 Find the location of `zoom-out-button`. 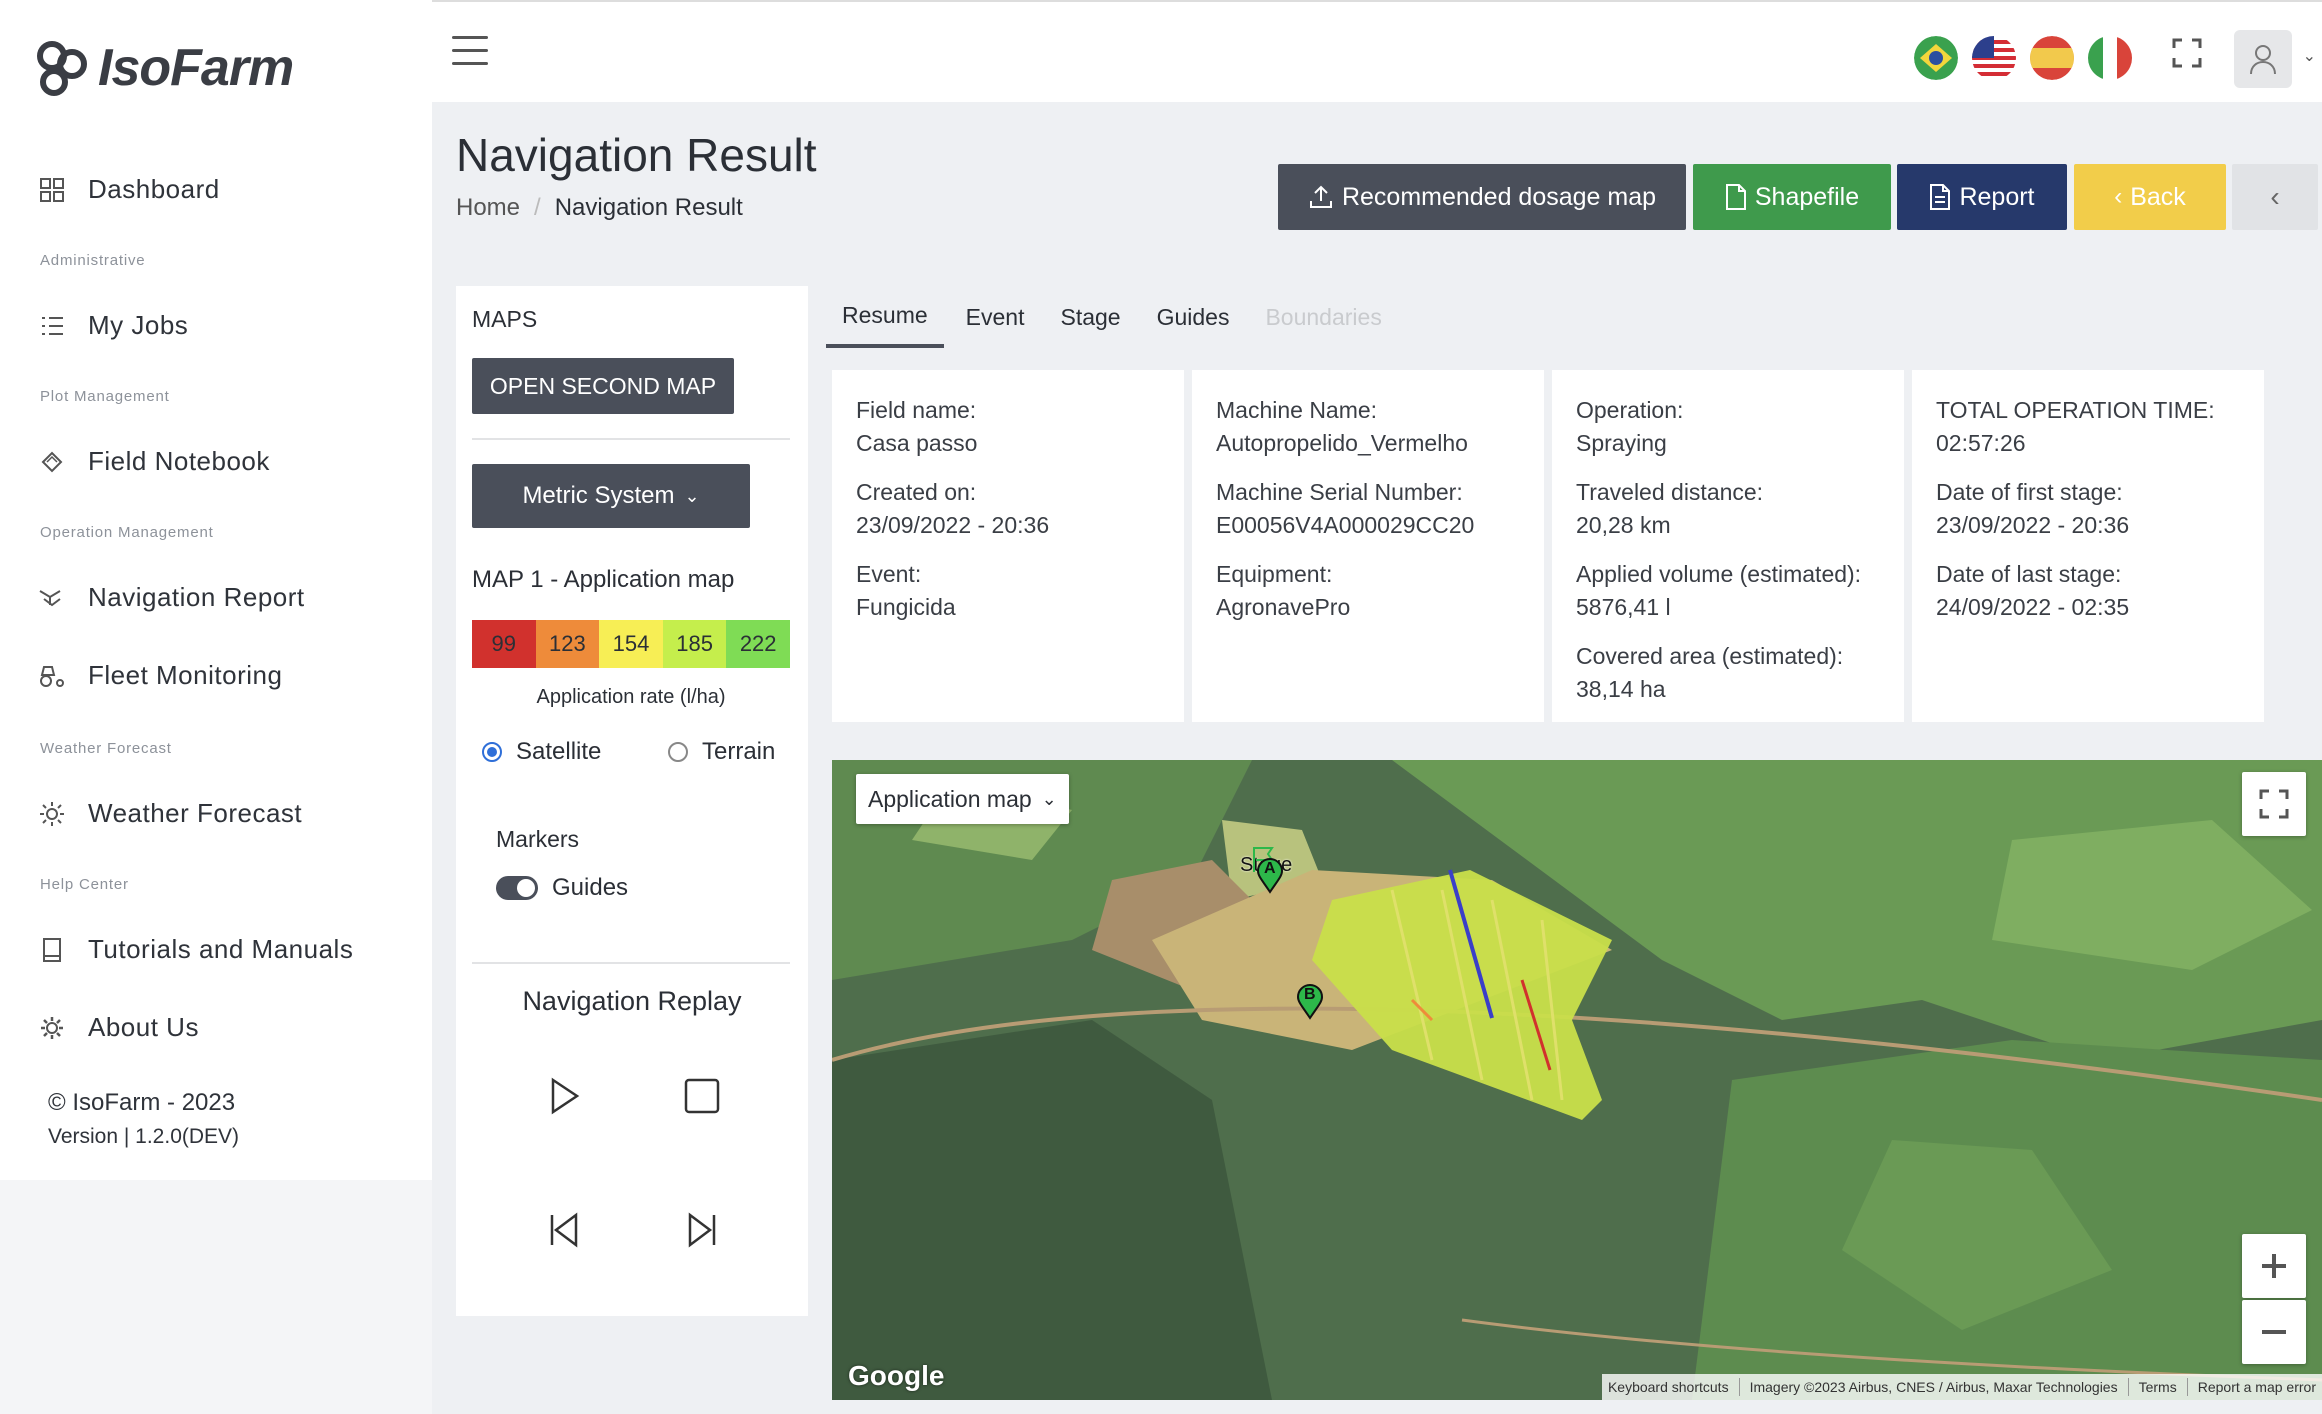

zoom-out-button is located at coordinates (2274, 1332).